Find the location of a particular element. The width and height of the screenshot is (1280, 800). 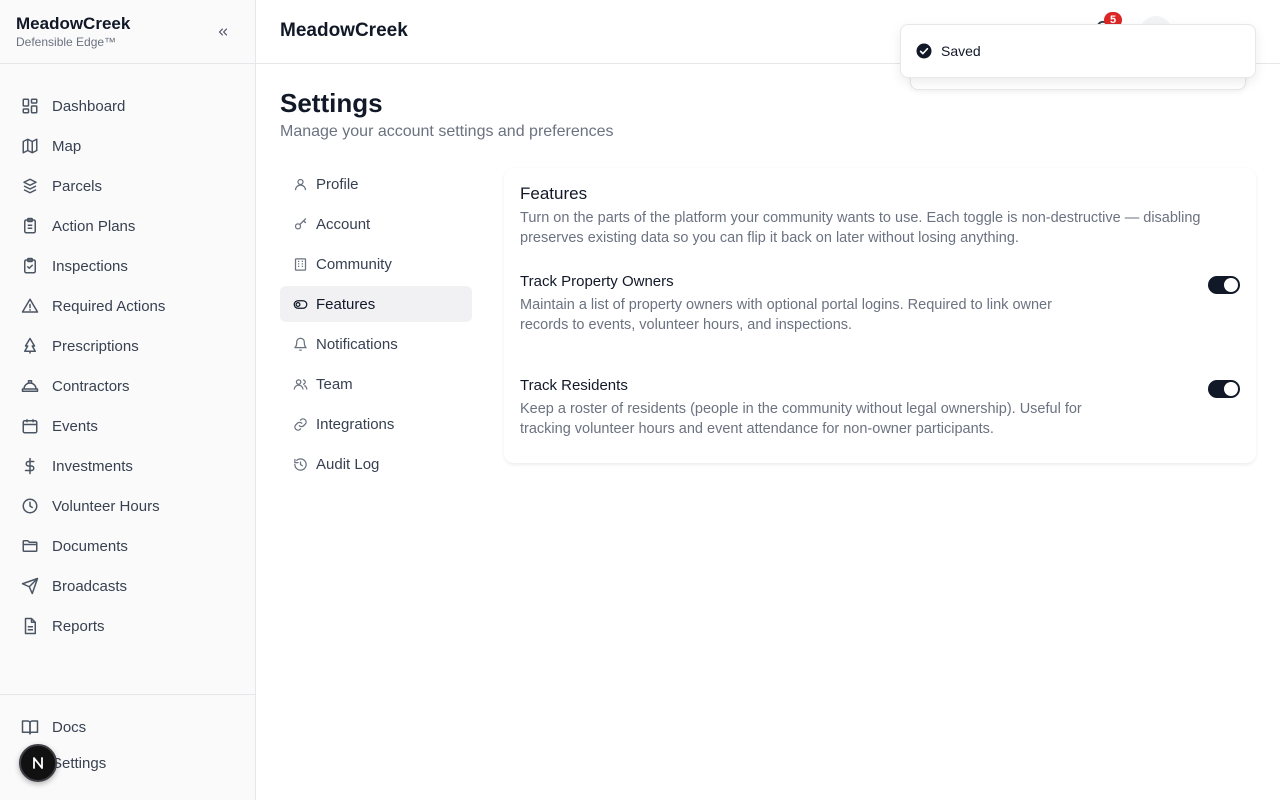

sidebar-item-contractors: Contractors is located at coordinates (127, 386).